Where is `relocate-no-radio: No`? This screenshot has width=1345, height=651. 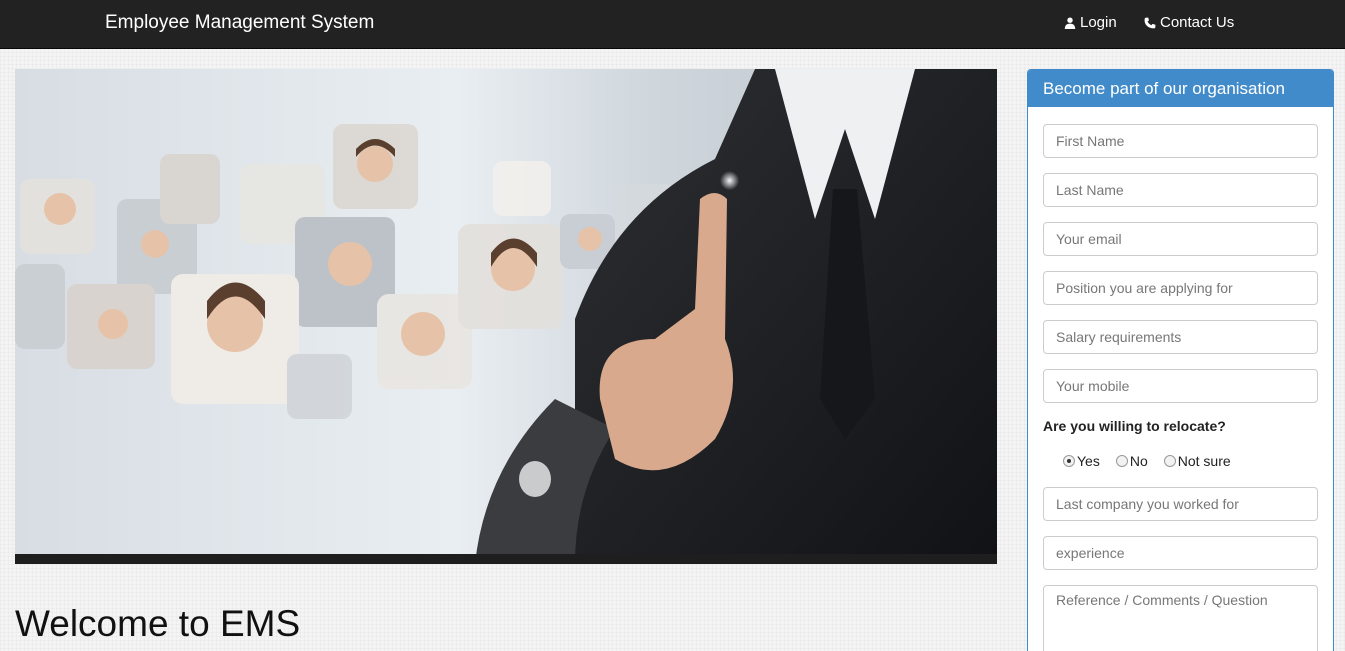
relocate-no-radio: No is located at coordinates (1131, 461).